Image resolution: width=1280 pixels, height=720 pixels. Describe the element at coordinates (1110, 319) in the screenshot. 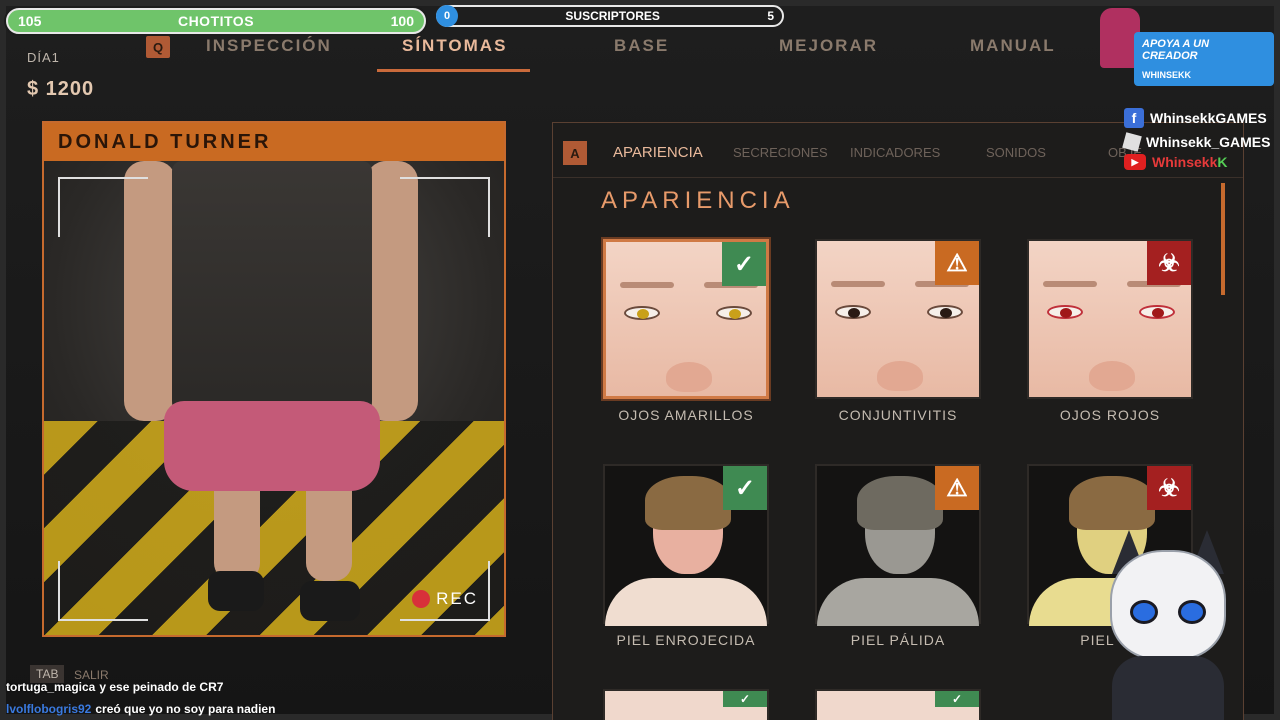

I see `symptom-image: ☣` at that location.